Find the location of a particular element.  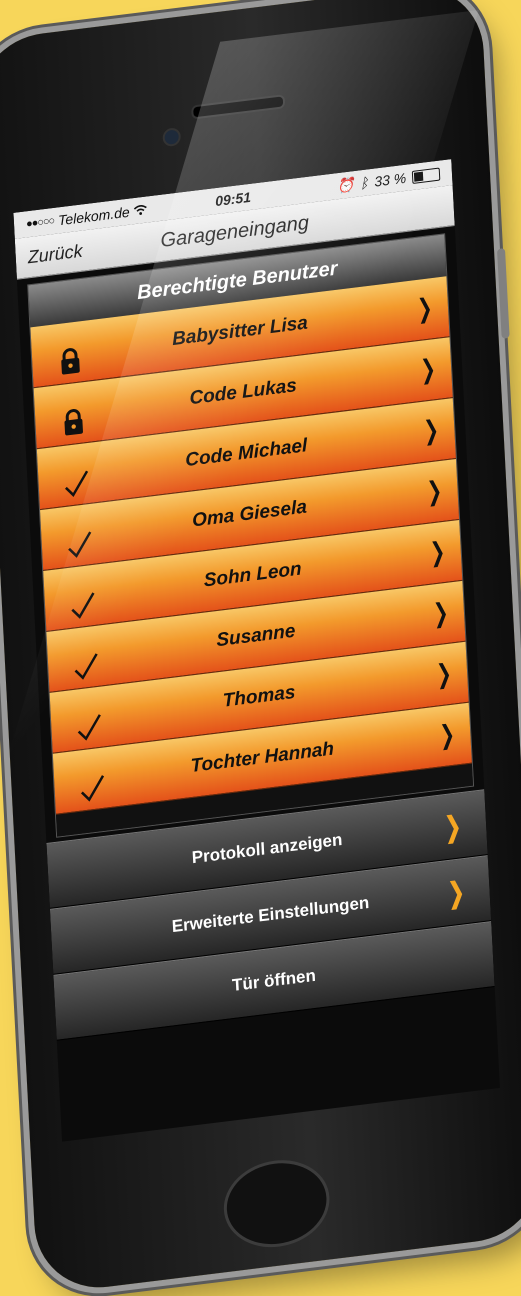

action-label: Protokoll anzeigen is located at coordinates (267, 848).